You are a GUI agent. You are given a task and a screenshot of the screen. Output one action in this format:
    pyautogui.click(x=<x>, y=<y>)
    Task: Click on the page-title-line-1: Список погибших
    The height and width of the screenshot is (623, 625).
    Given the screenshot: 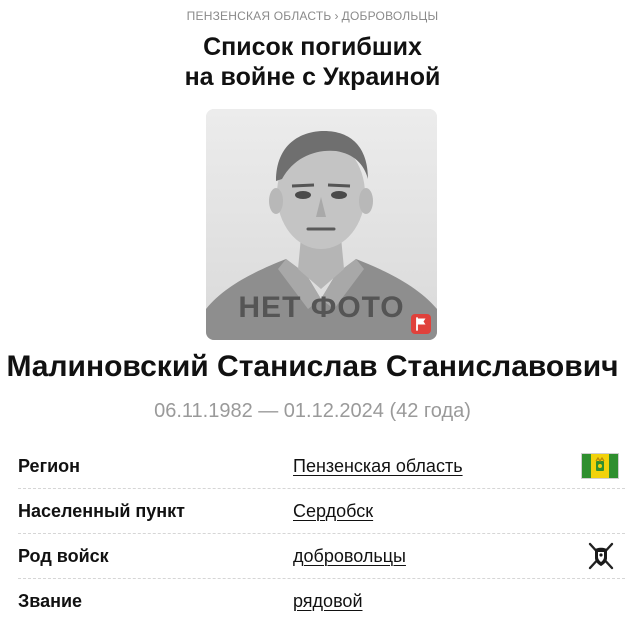 What is the action you would take?
    pyautogui.click(x=312, y=47)
    